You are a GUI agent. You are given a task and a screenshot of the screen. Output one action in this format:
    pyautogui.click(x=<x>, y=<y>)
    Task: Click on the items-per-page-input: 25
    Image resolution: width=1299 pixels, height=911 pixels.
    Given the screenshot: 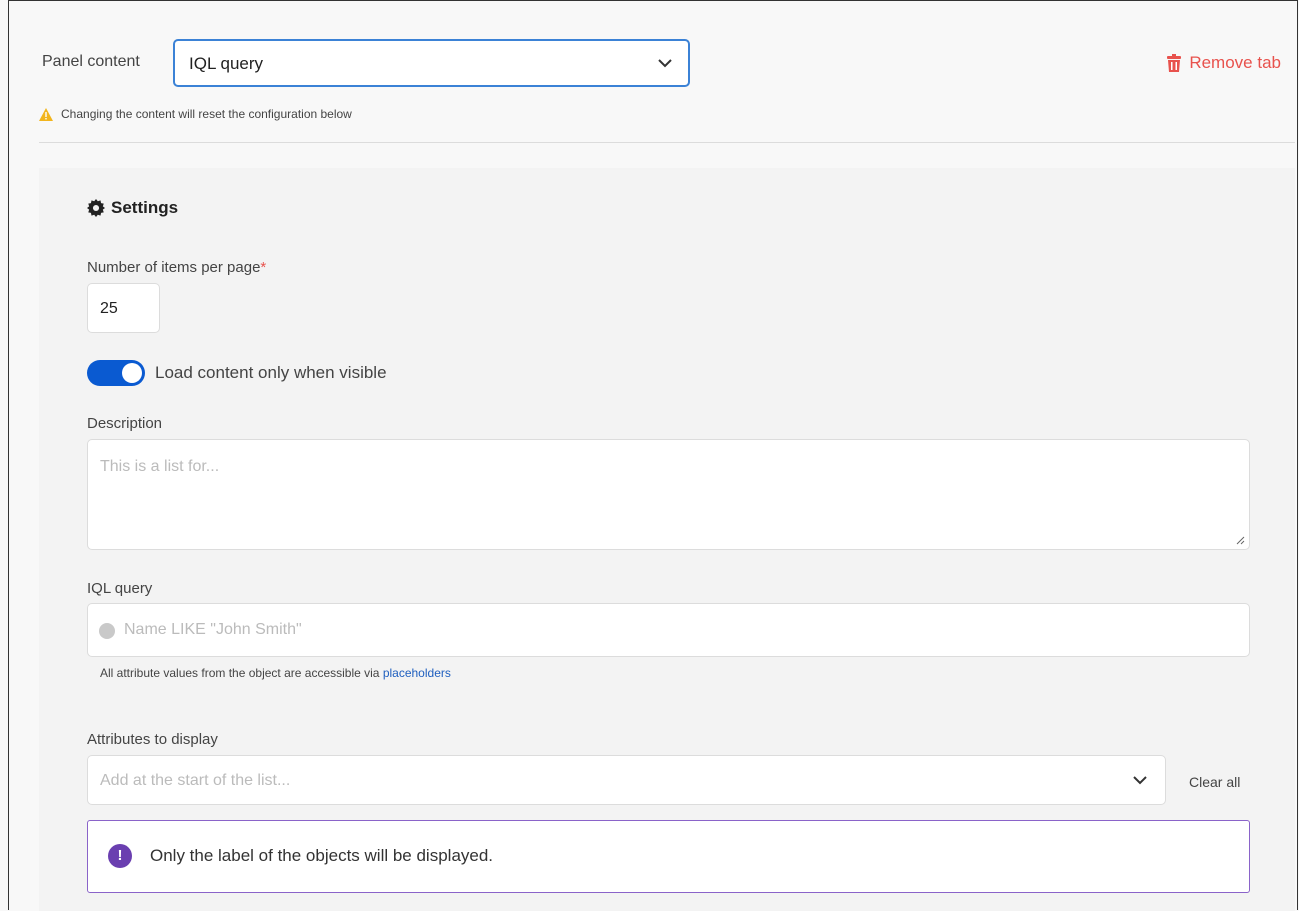 What is the action you would take?
    pyautogui.click(x=123, y=308)
    